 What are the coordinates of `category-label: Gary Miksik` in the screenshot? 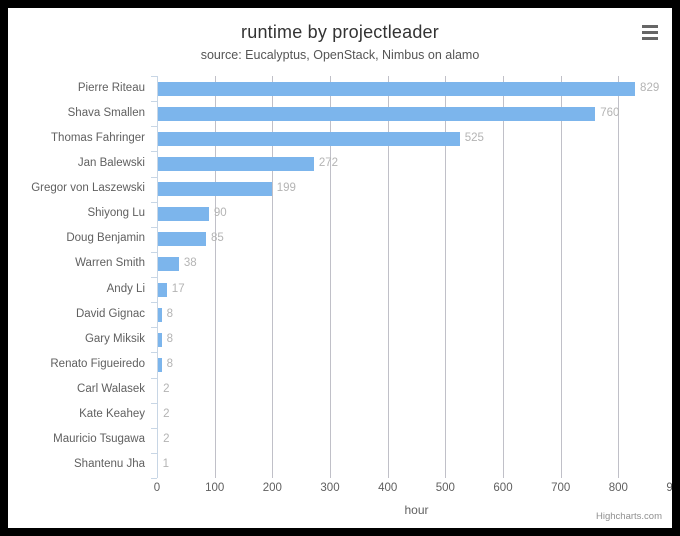 It's located at (114, 338).